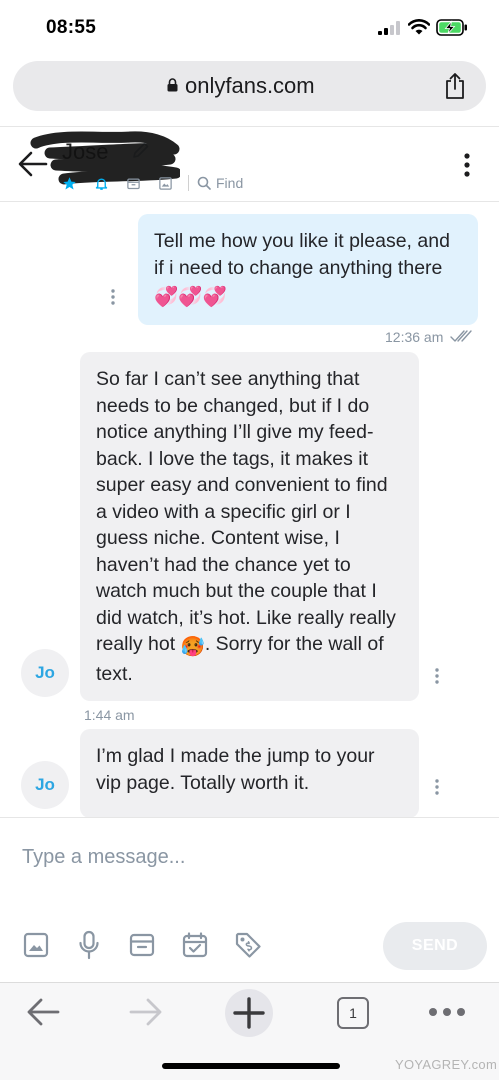 This screenshot has width=499, height=1080. What do you see at coordinates (251, 1066) in the screenshot?
I see `home-indicator` at bounding box center [251, 1066].